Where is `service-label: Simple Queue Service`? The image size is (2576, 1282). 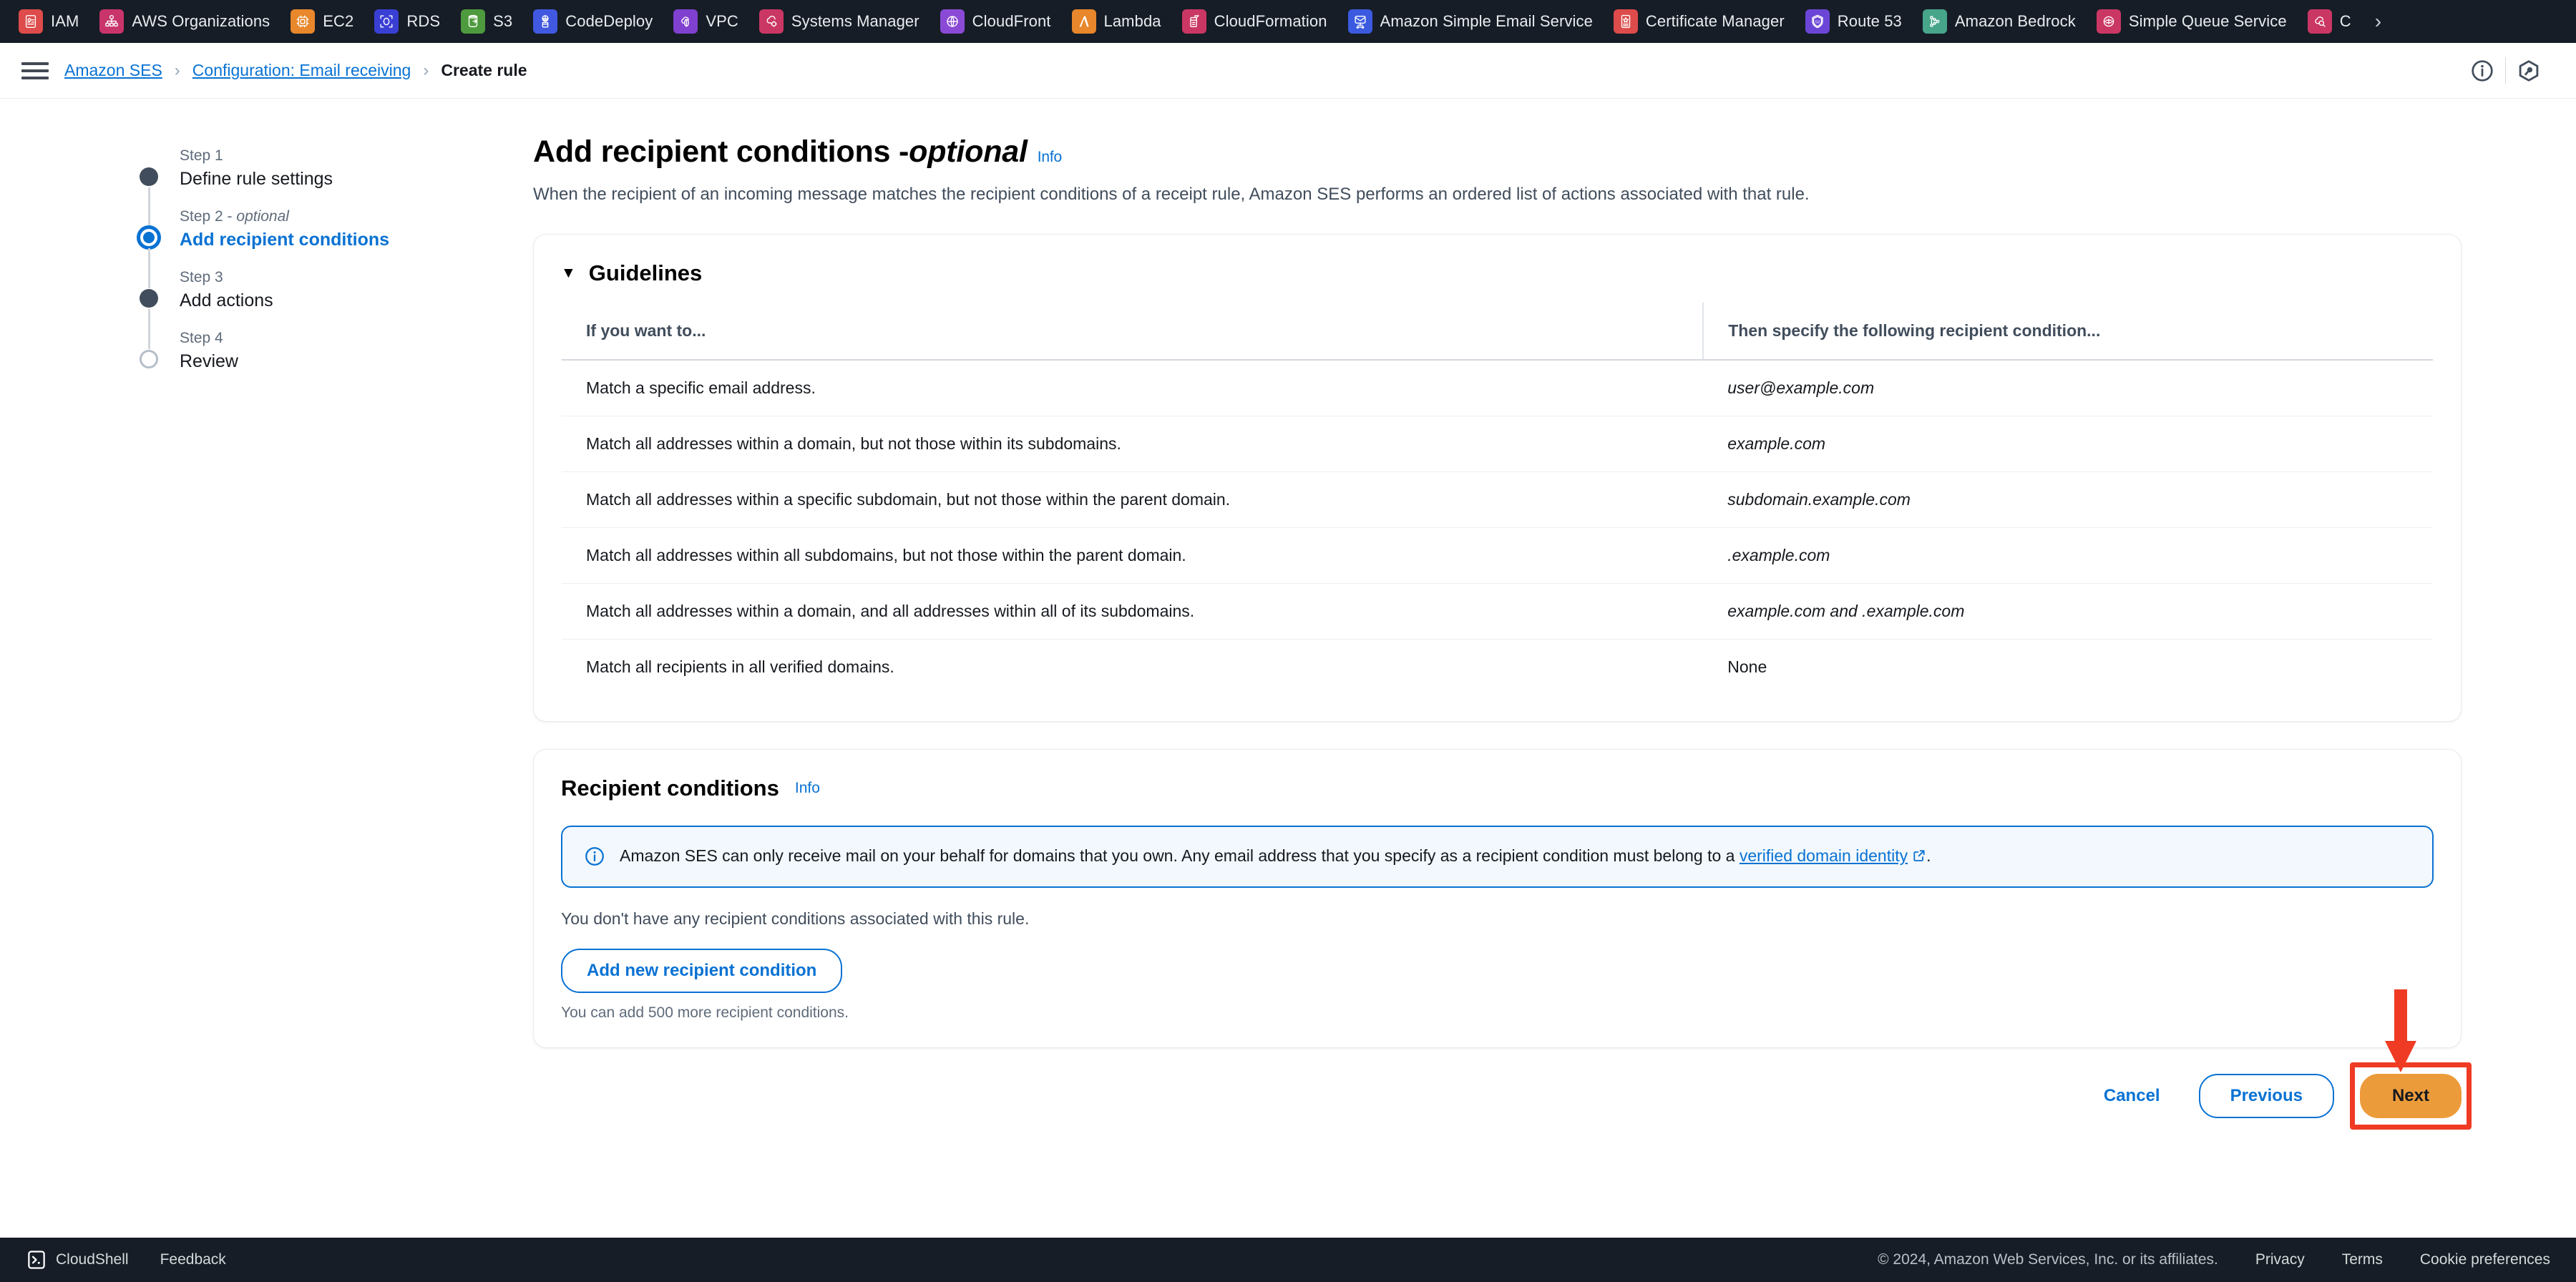 service-label: Simple Queue Service is located at coordinates (2207, 21).